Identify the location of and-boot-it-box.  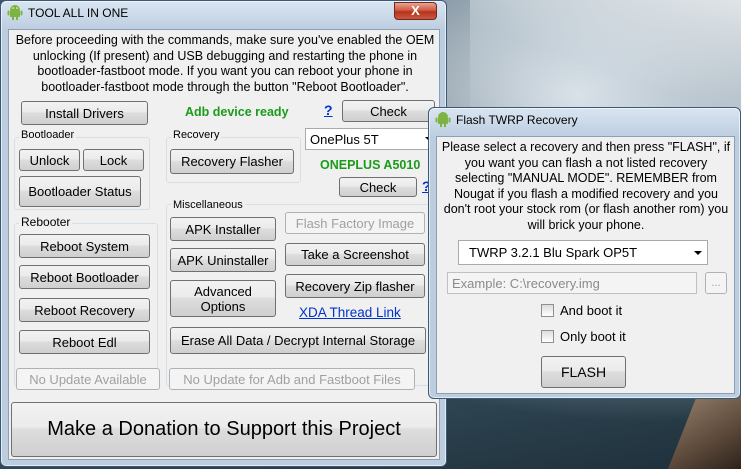
(547, 310).